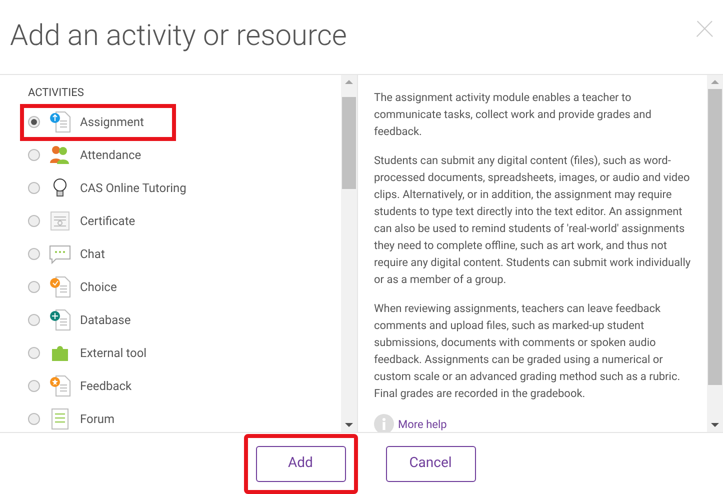  I want to click on activity-option: External tool, so click(98, 353).